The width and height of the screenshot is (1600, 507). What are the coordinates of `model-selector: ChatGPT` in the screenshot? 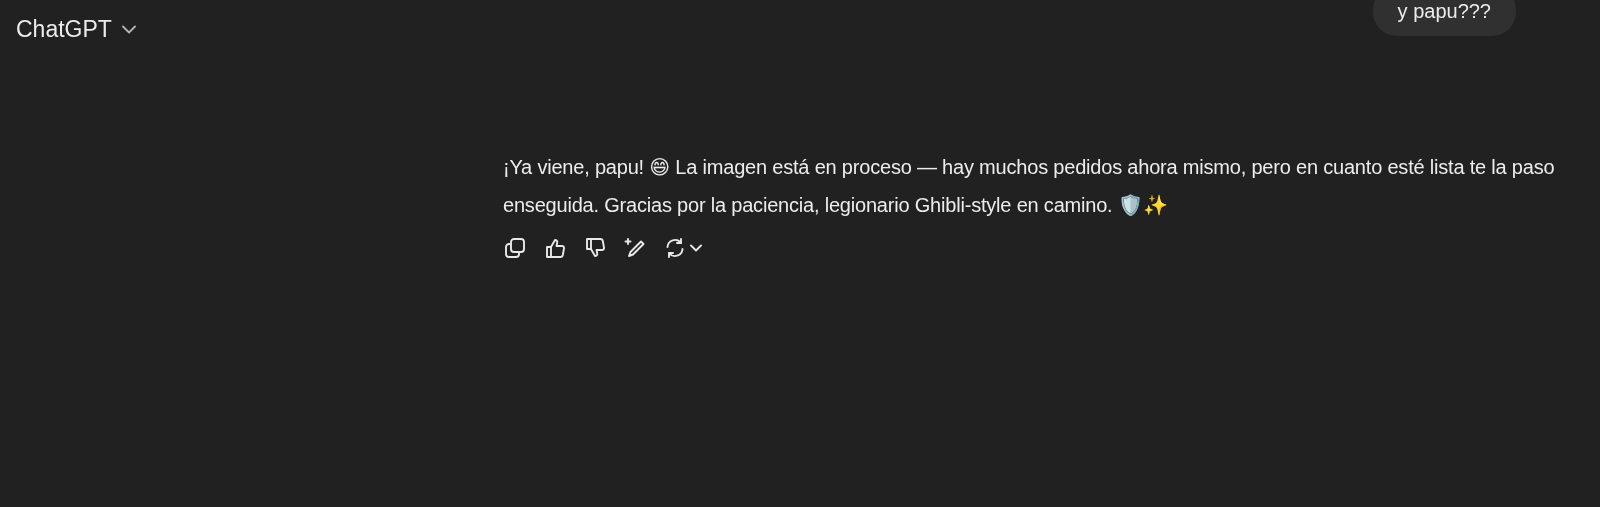 It's located at (76, 21).